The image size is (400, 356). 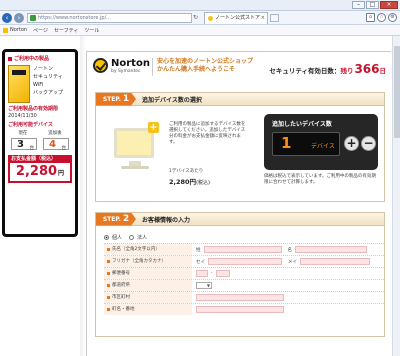 I want to click on lock-icon, so click(x=33, y=18).